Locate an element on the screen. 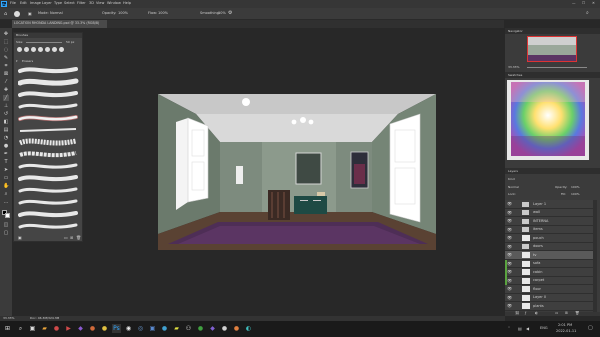 The image size is (600, 337). menu-item-type: Type is located at coordinates (58, 3).